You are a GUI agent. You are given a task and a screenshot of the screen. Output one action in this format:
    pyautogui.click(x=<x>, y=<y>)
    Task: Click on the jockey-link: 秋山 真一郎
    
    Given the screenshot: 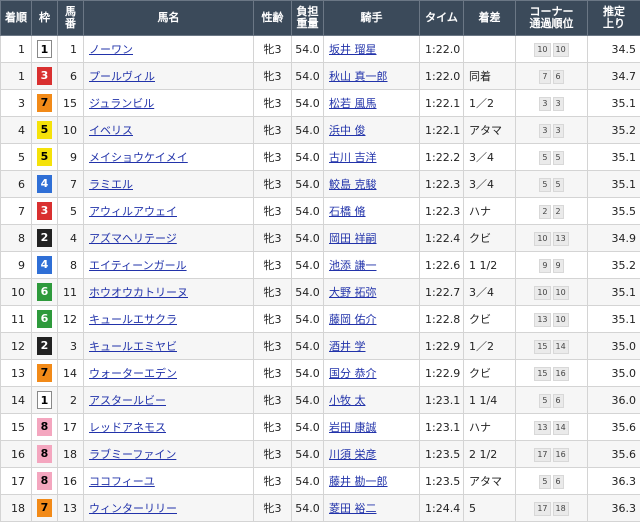 What is the action you would take?
    pyautogui.click(x=358, y=76)
    